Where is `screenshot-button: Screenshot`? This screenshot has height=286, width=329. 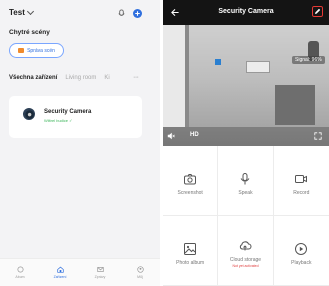
screenshot-button: Screenshot is located at coordinates (191, 181).